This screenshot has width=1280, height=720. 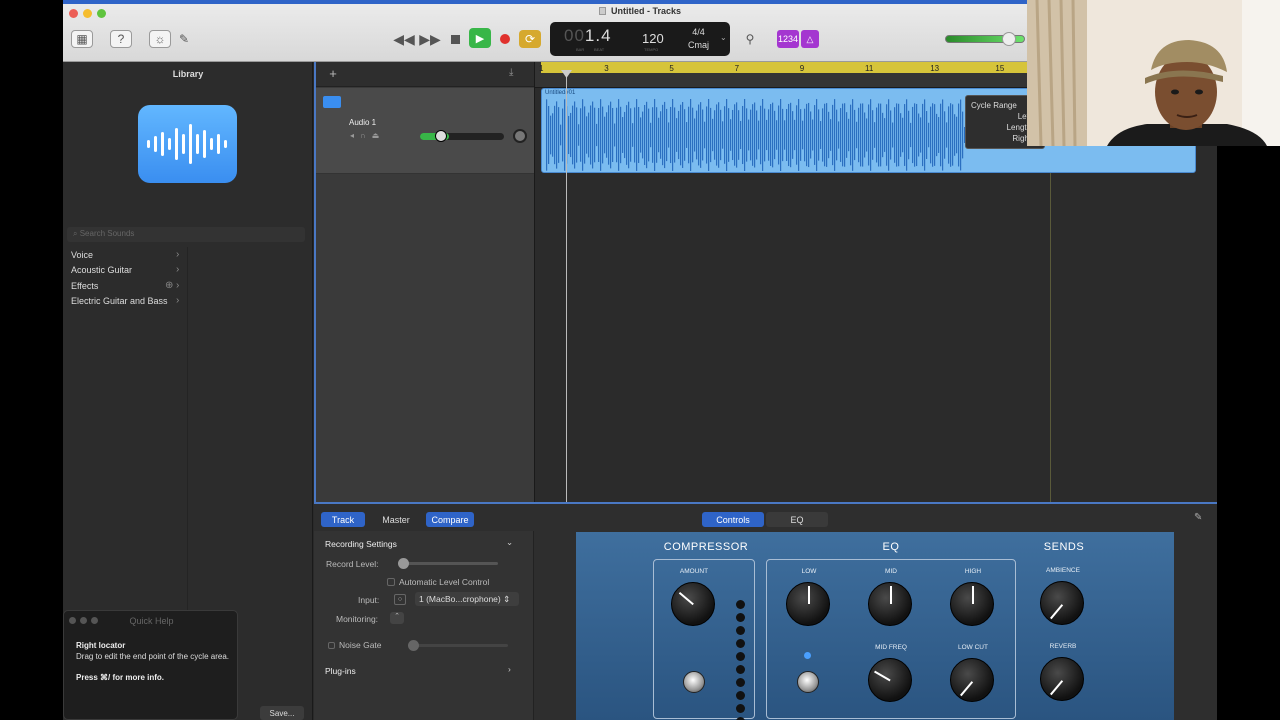 What do you see at coordinates (797, 519) in the screenshot?
I see `tab-eq: EQ` at bounding box center [797, 519].